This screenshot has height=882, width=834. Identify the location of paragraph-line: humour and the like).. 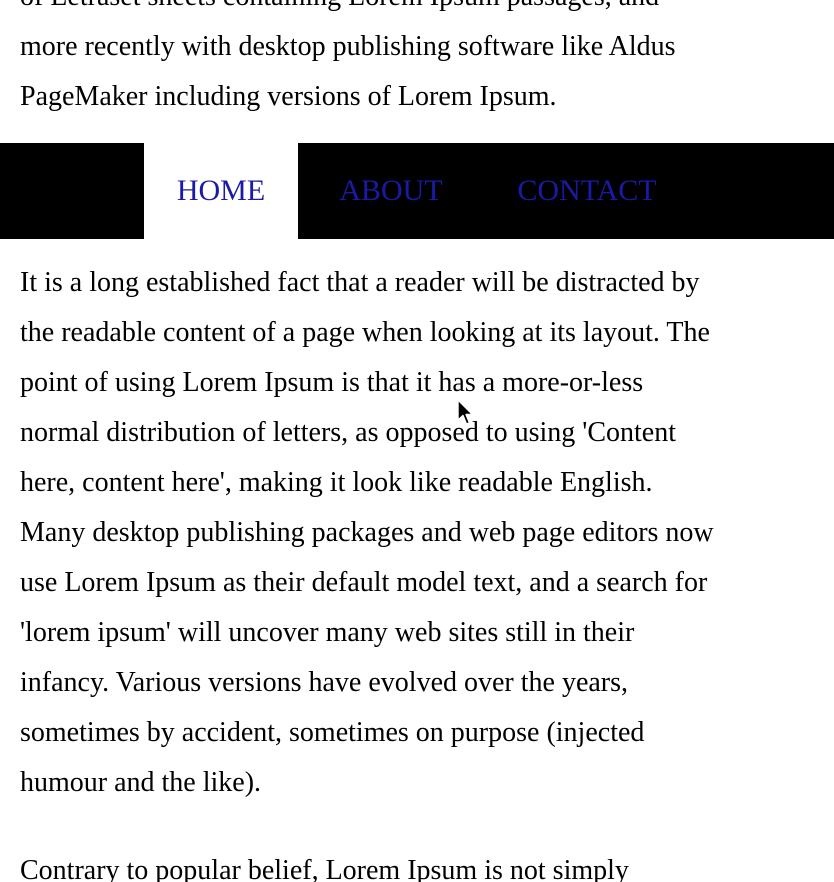
(141, 782).